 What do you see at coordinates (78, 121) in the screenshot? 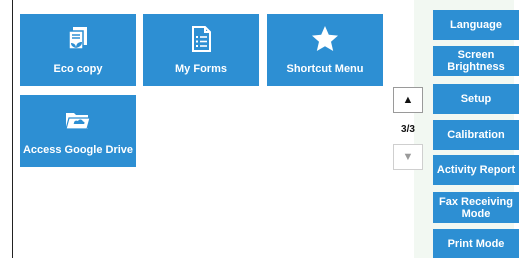
I see `folder-cloud-icon` at bounding box center [78, 121].